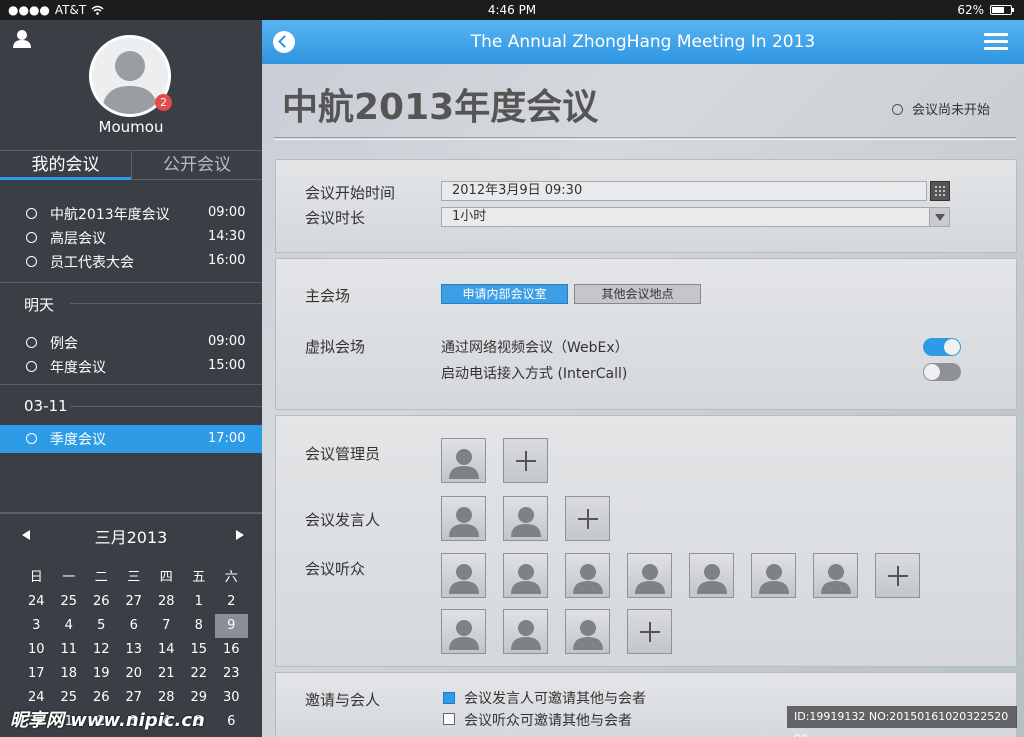  I want to click on calendar-day: 18, so click(69, 674).